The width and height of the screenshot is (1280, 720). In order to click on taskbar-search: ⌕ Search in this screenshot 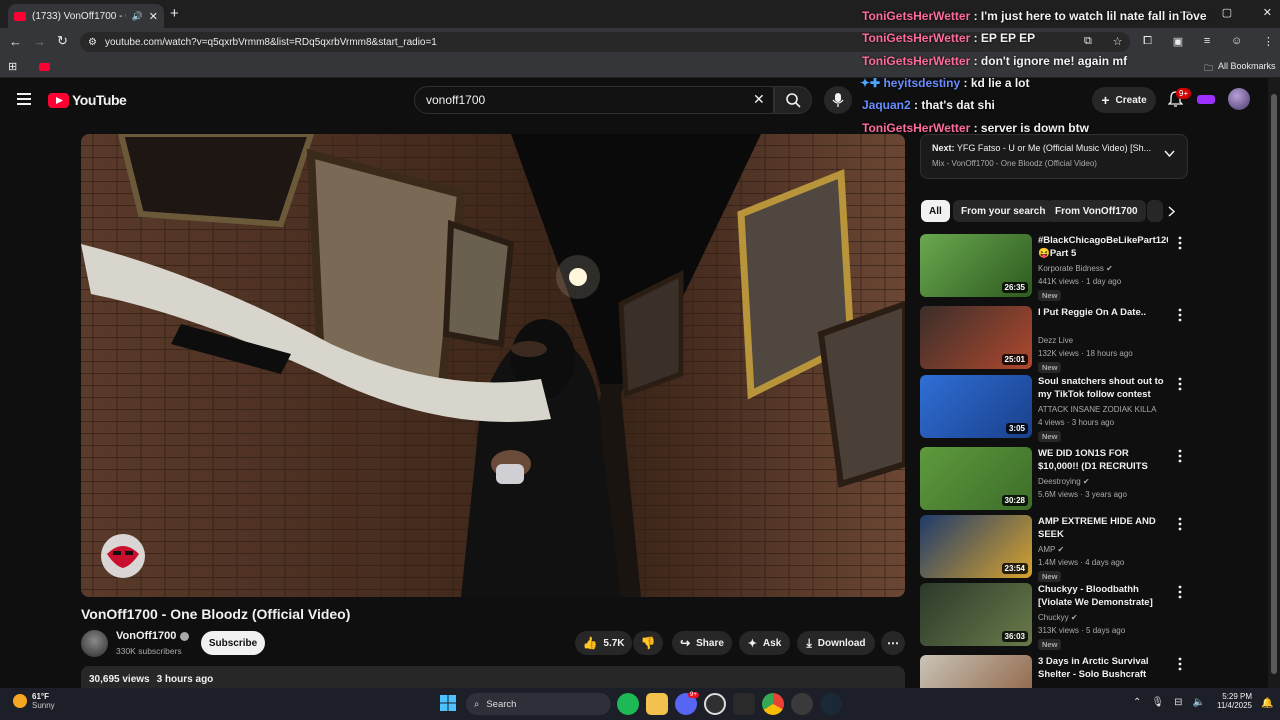, I will do `click(538, 704)`.